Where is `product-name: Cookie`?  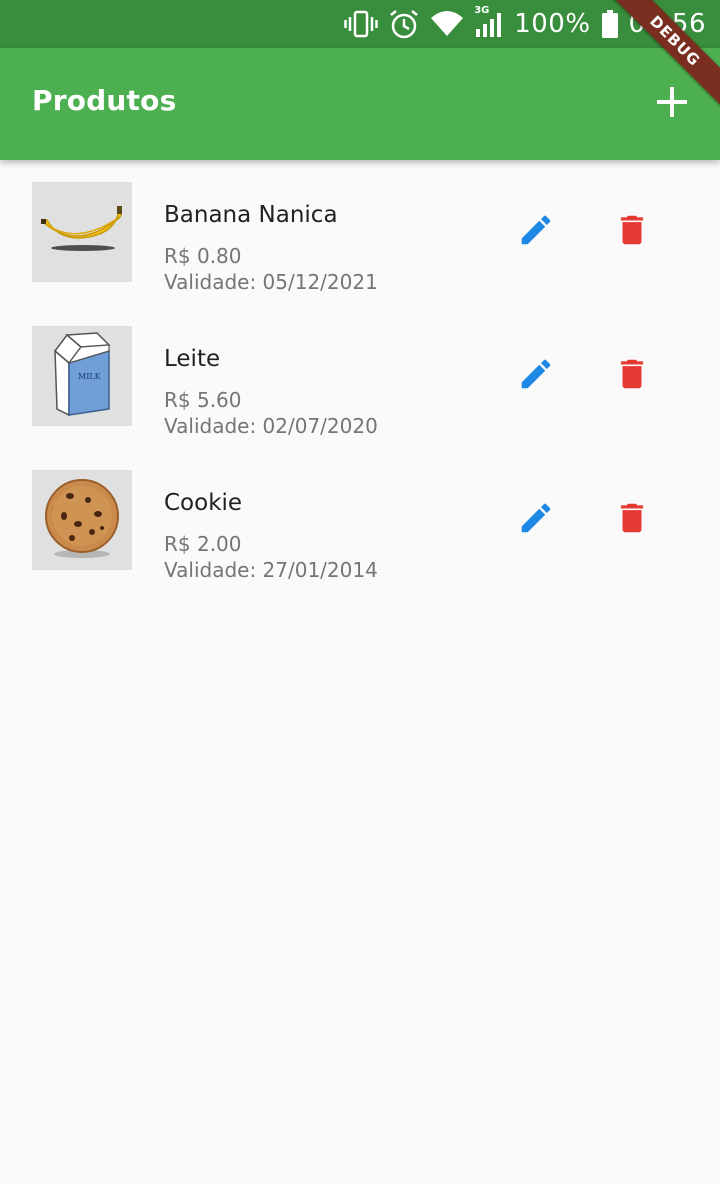
product-name: Cookie is located at coordinates (203, 503).